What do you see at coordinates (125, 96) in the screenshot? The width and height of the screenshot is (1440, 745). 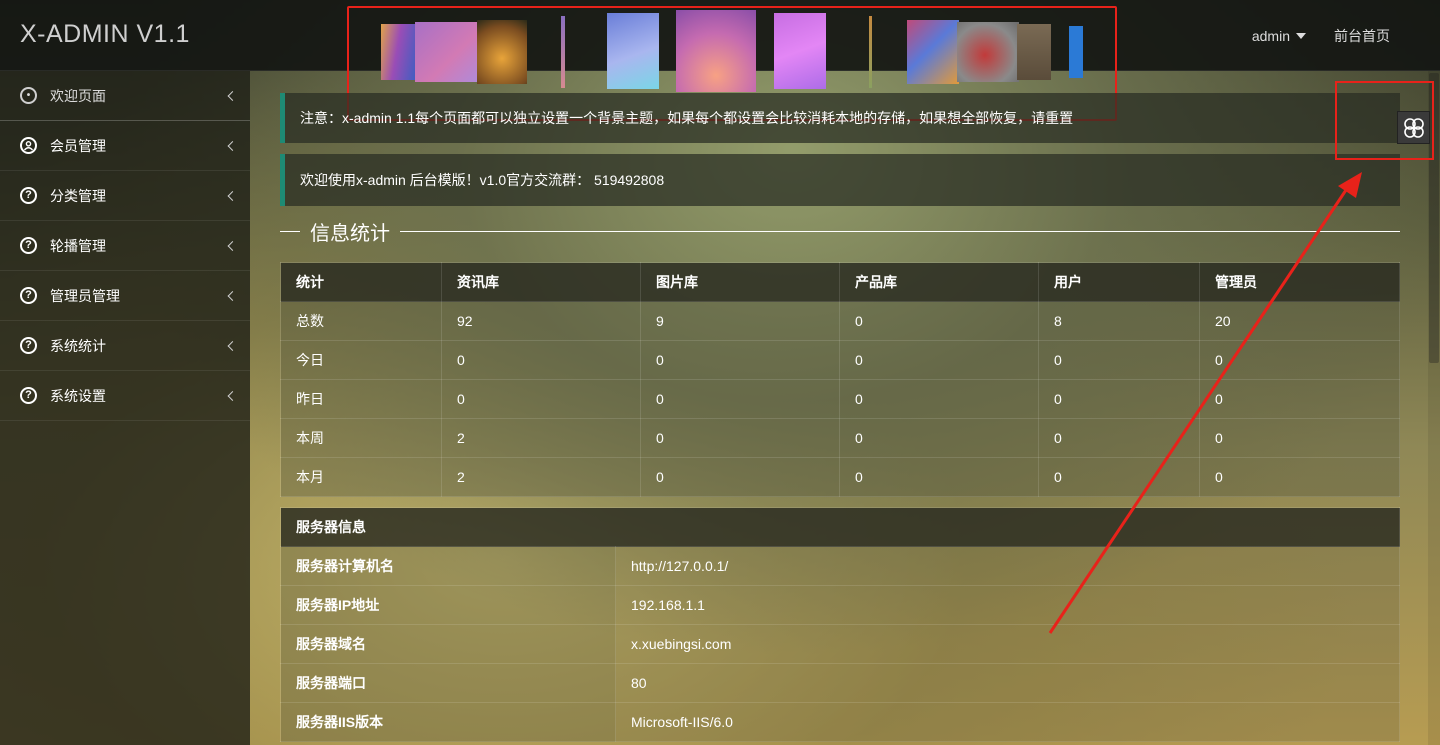 I see `sidebar-item-welcome: • 欢迎页面` at bounding box center [125, 96].